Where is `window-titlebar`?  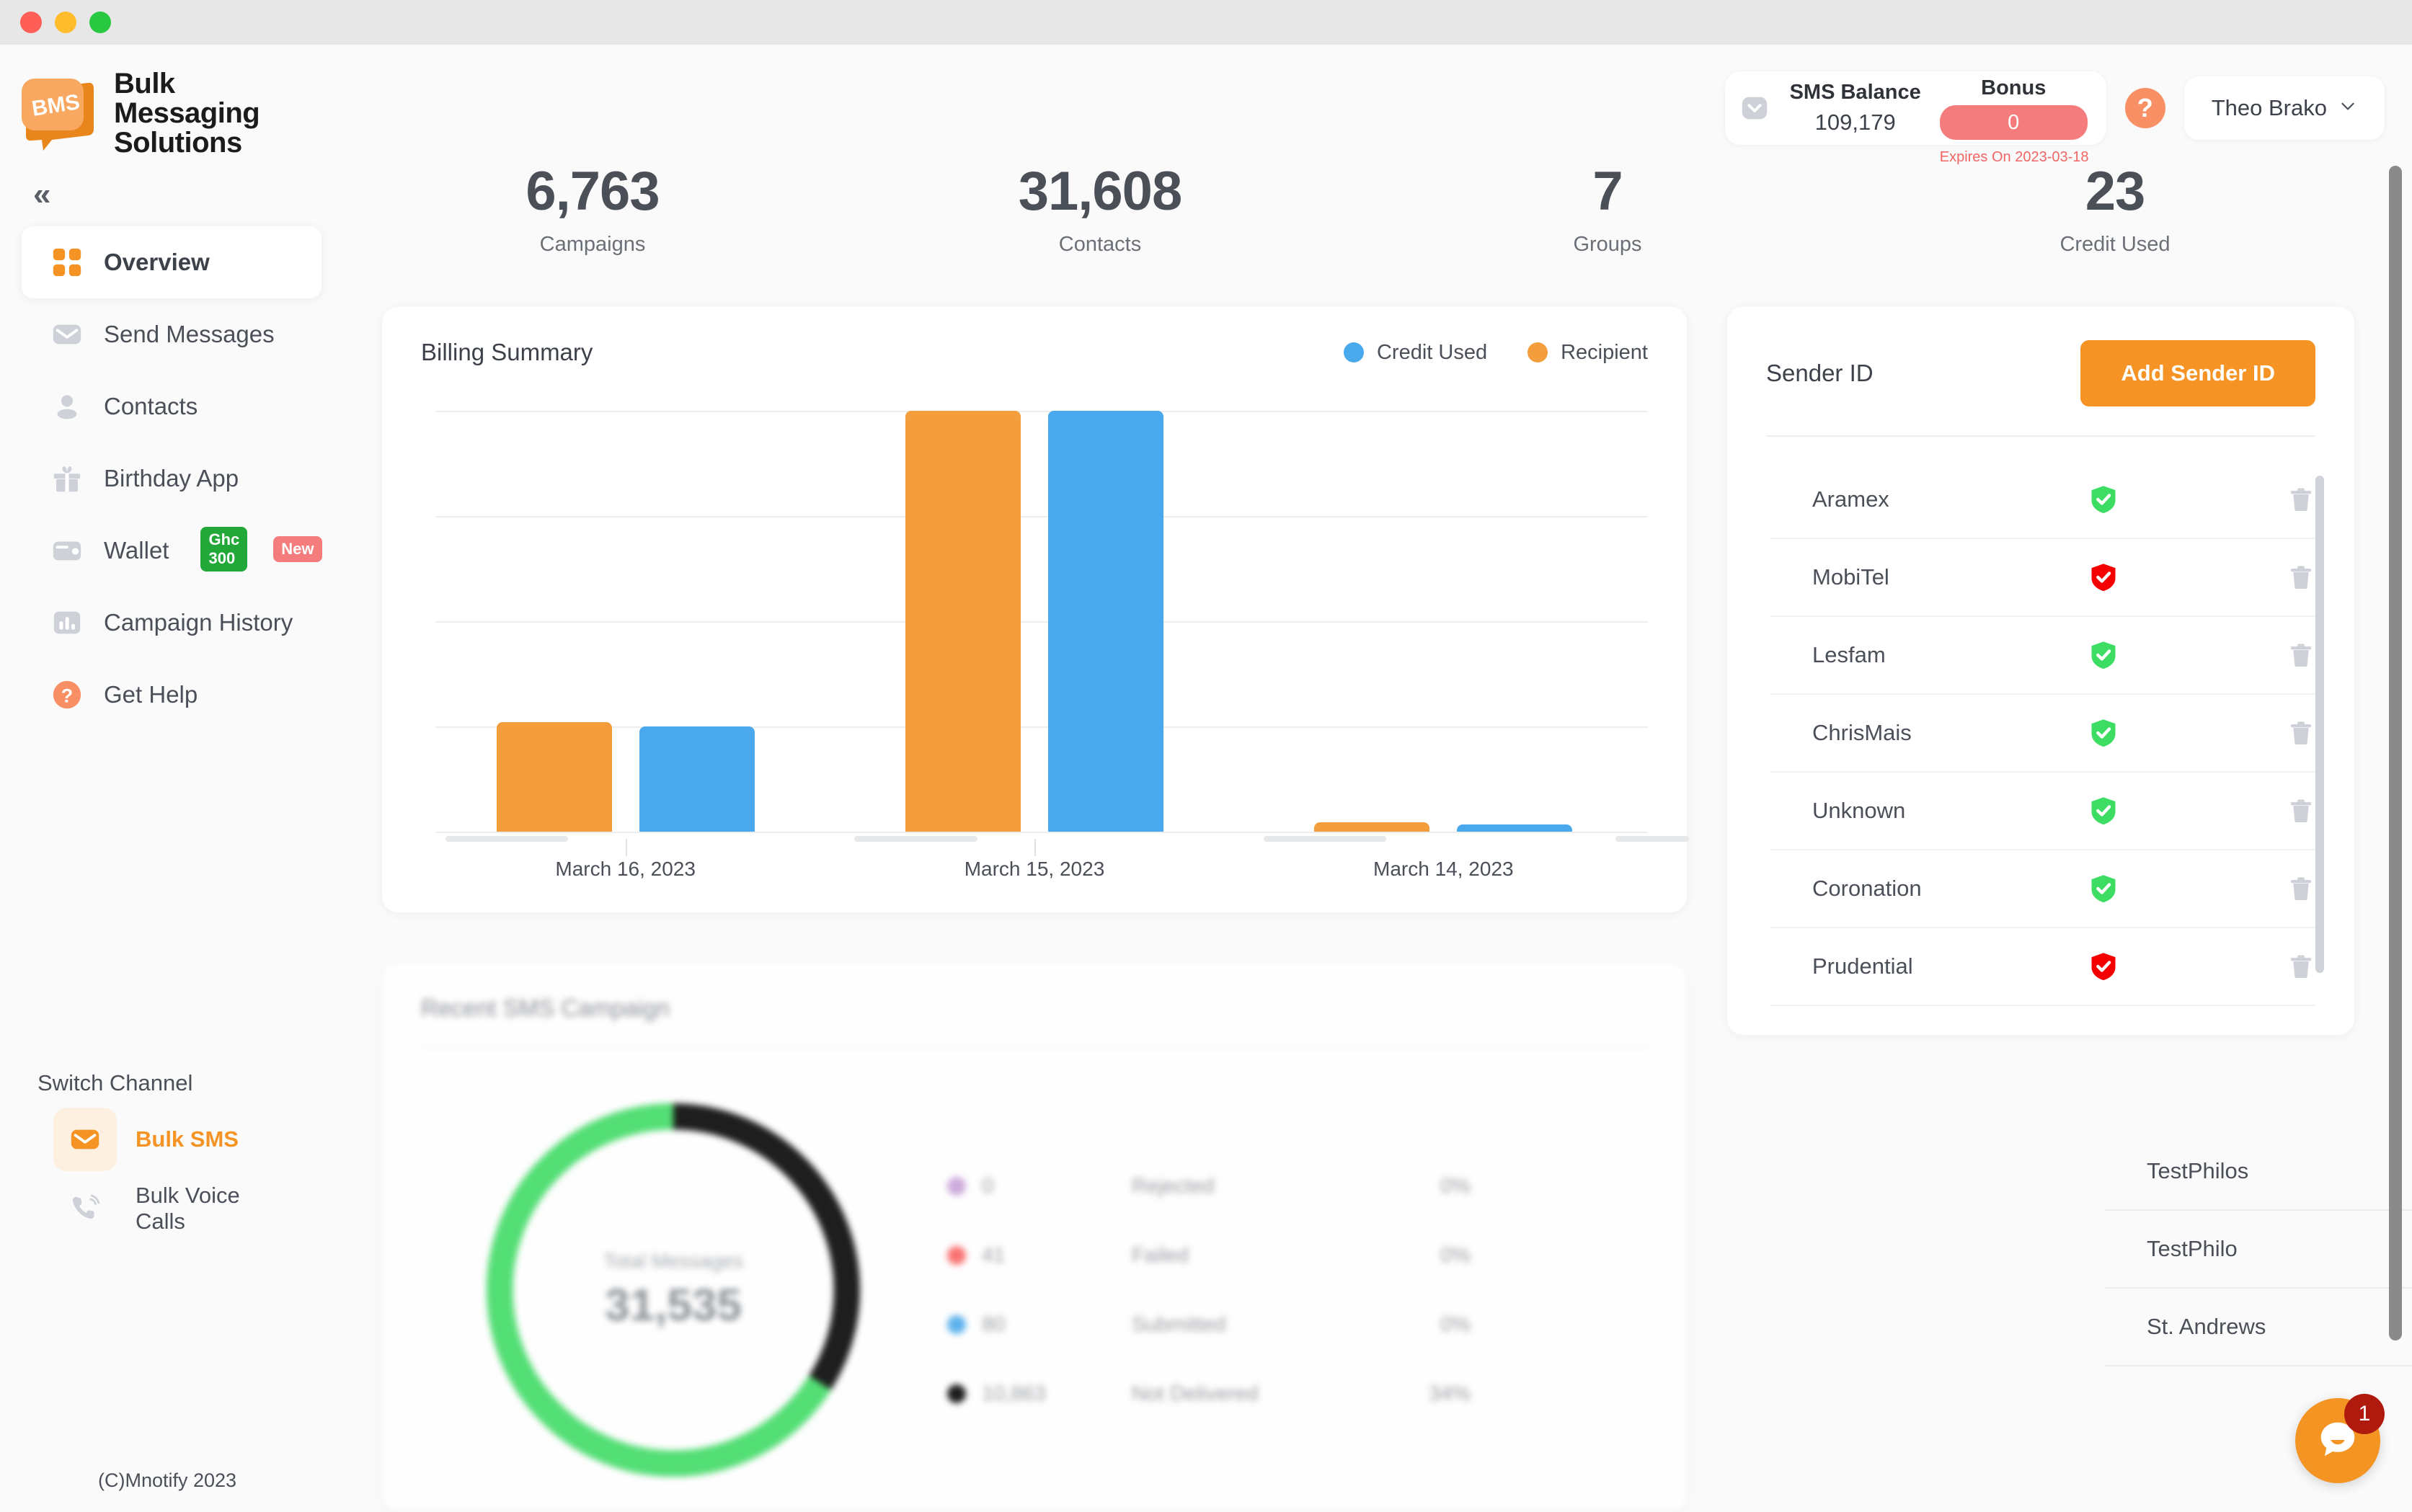
window-titlebar is located at coordinates (1206, 23).